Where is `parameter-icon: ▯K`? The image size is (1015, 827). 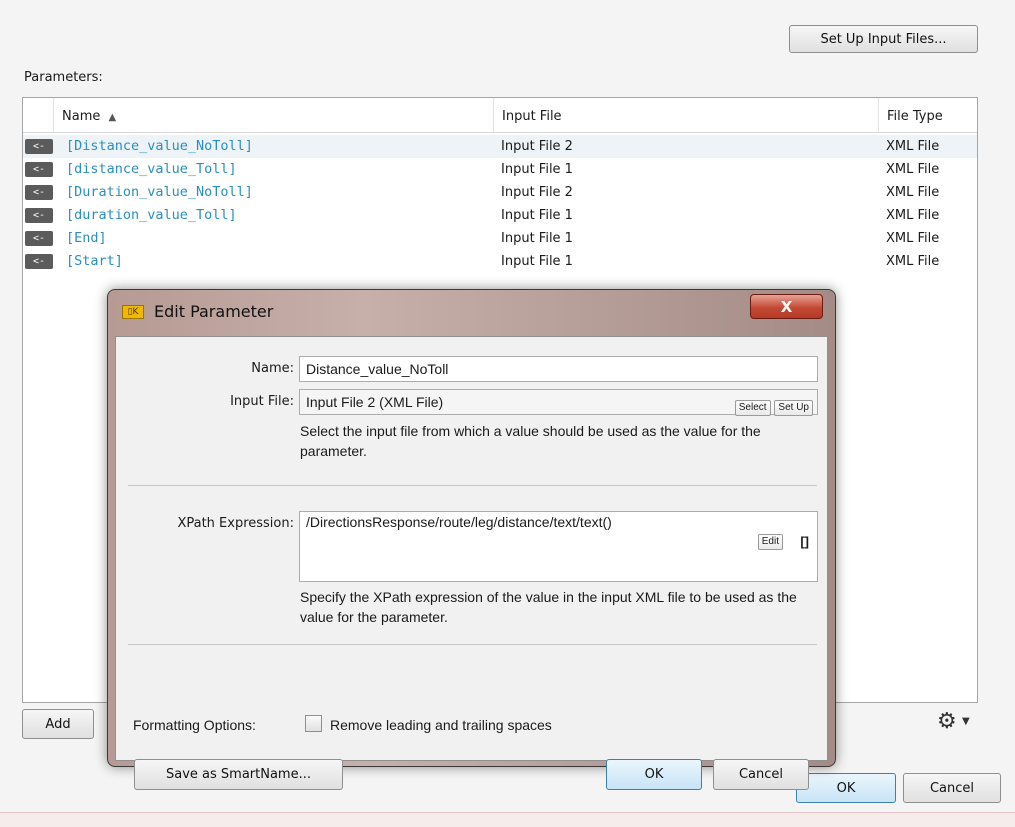
parameter-icon: ▯K is located at coordinates (133, 312).